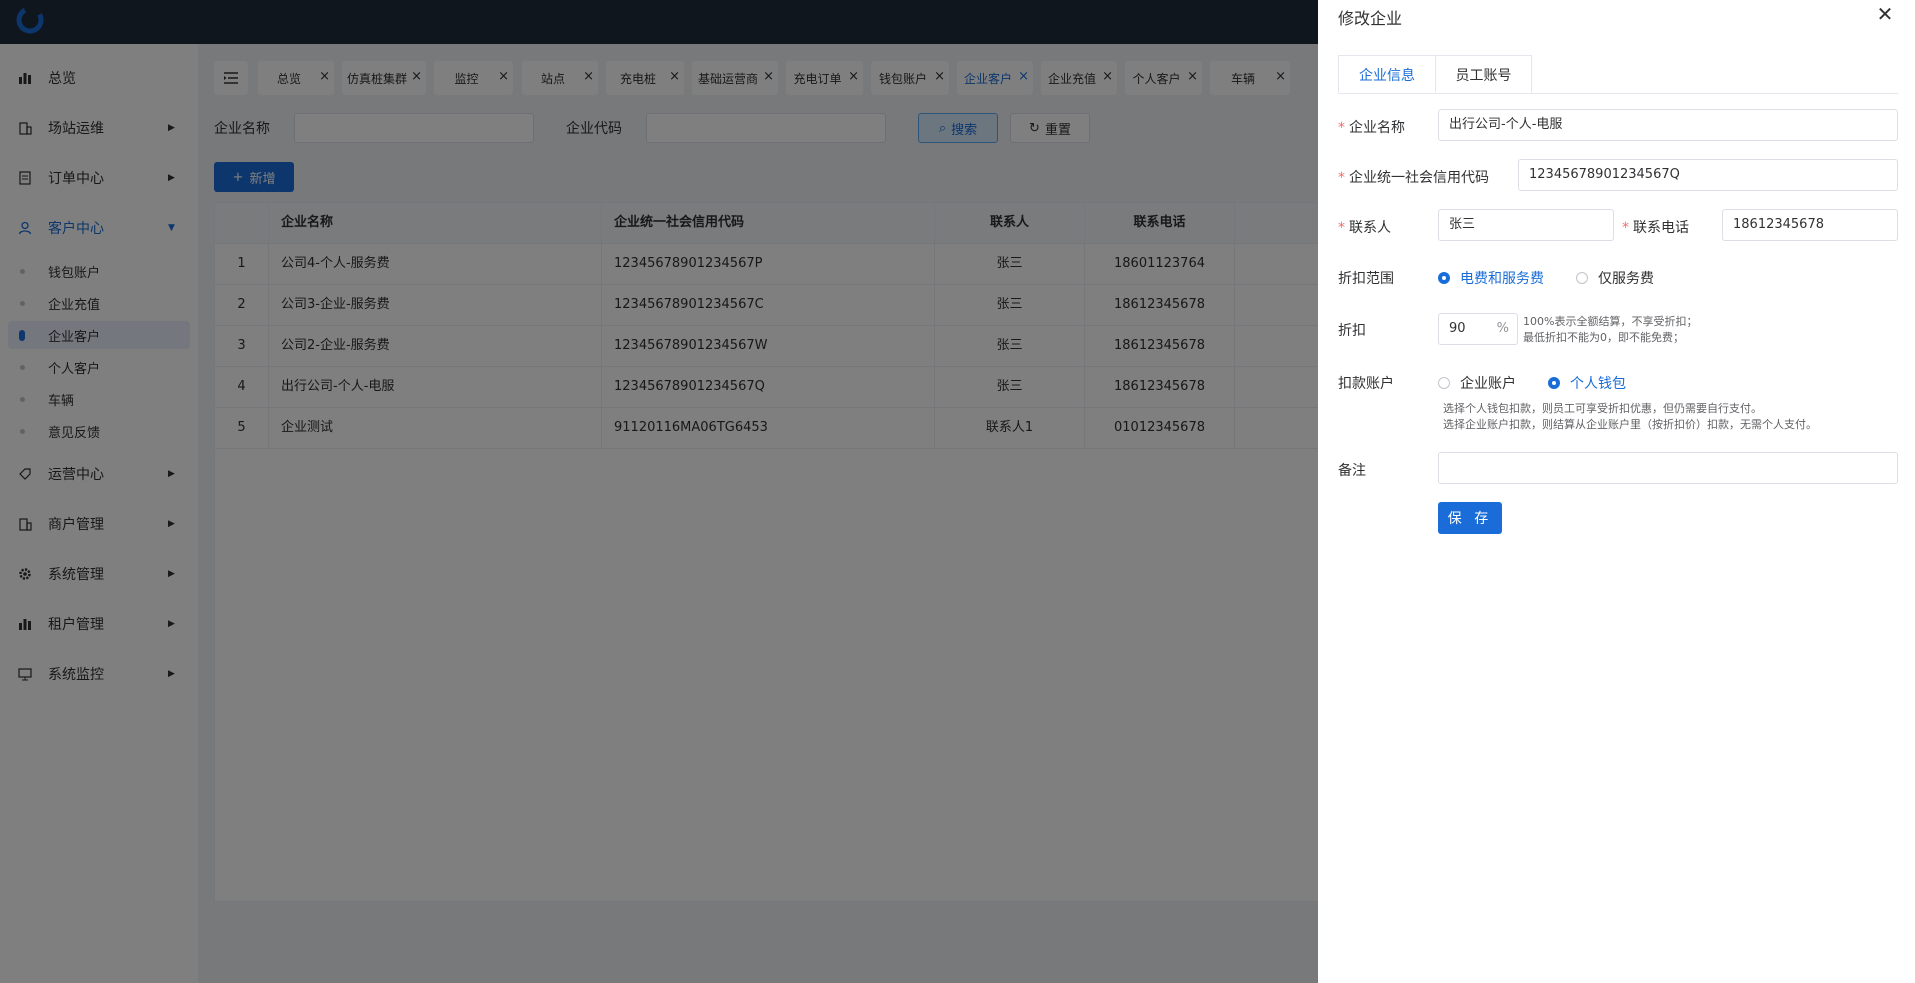 The height and width of the screenshot is (983, 1915). Describe the element at coordinates (1708, 175) in the screenshot. I see `credit-code-input: 12345678901234567Q` at that location.